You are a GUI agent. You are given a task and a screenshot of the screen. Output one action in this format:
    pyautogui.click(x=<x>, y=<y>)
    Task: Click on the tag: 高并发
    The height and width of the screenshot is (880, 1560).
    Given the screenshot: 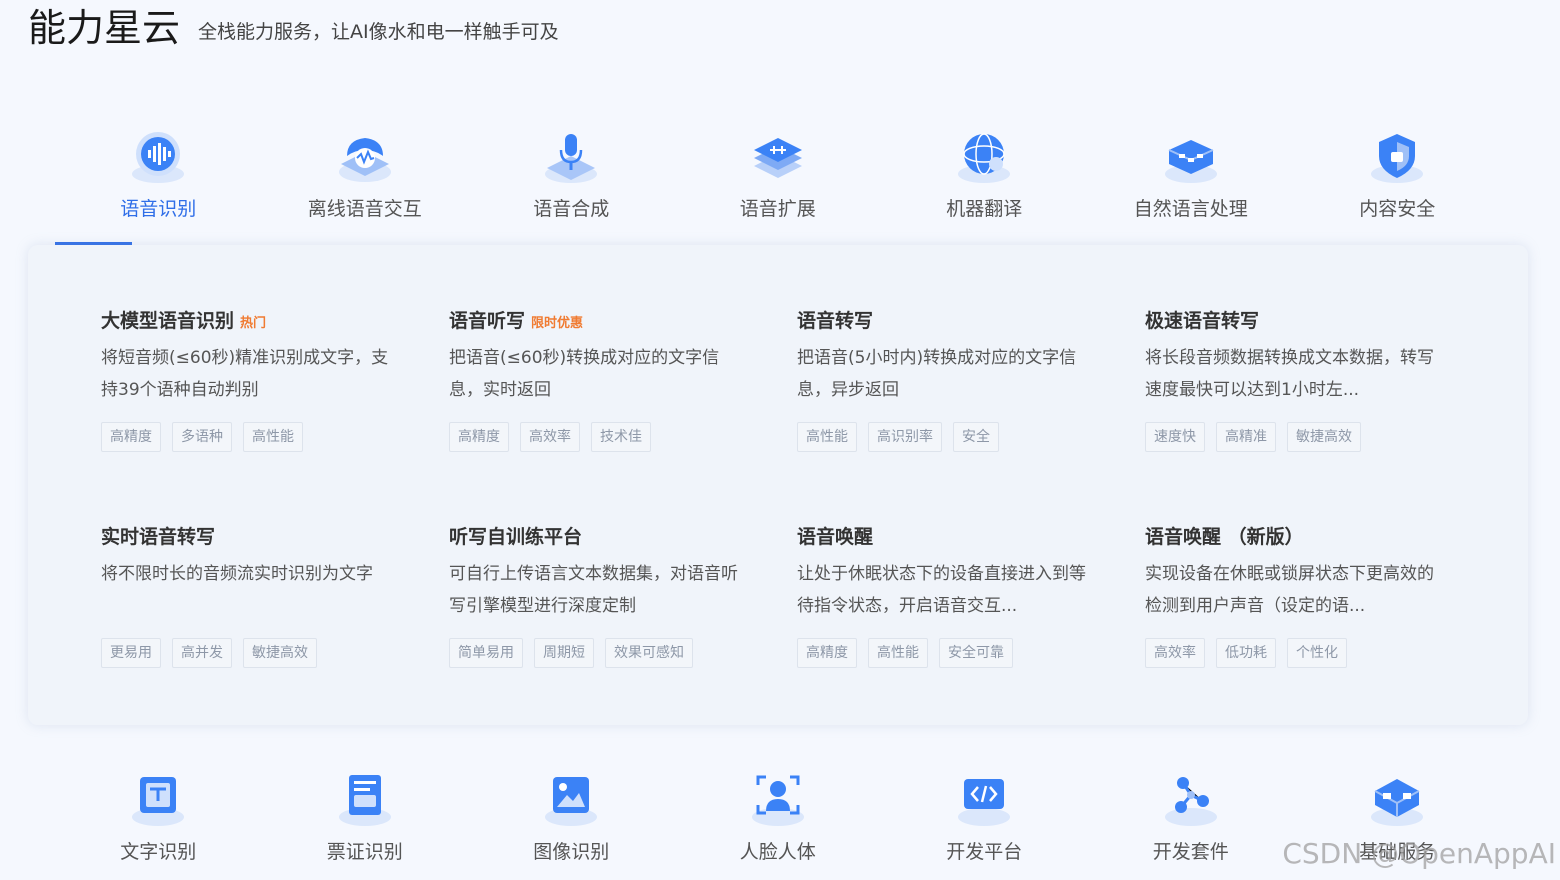 What is the action you would take?
    pyautogui.click(x=202, y=653)
    